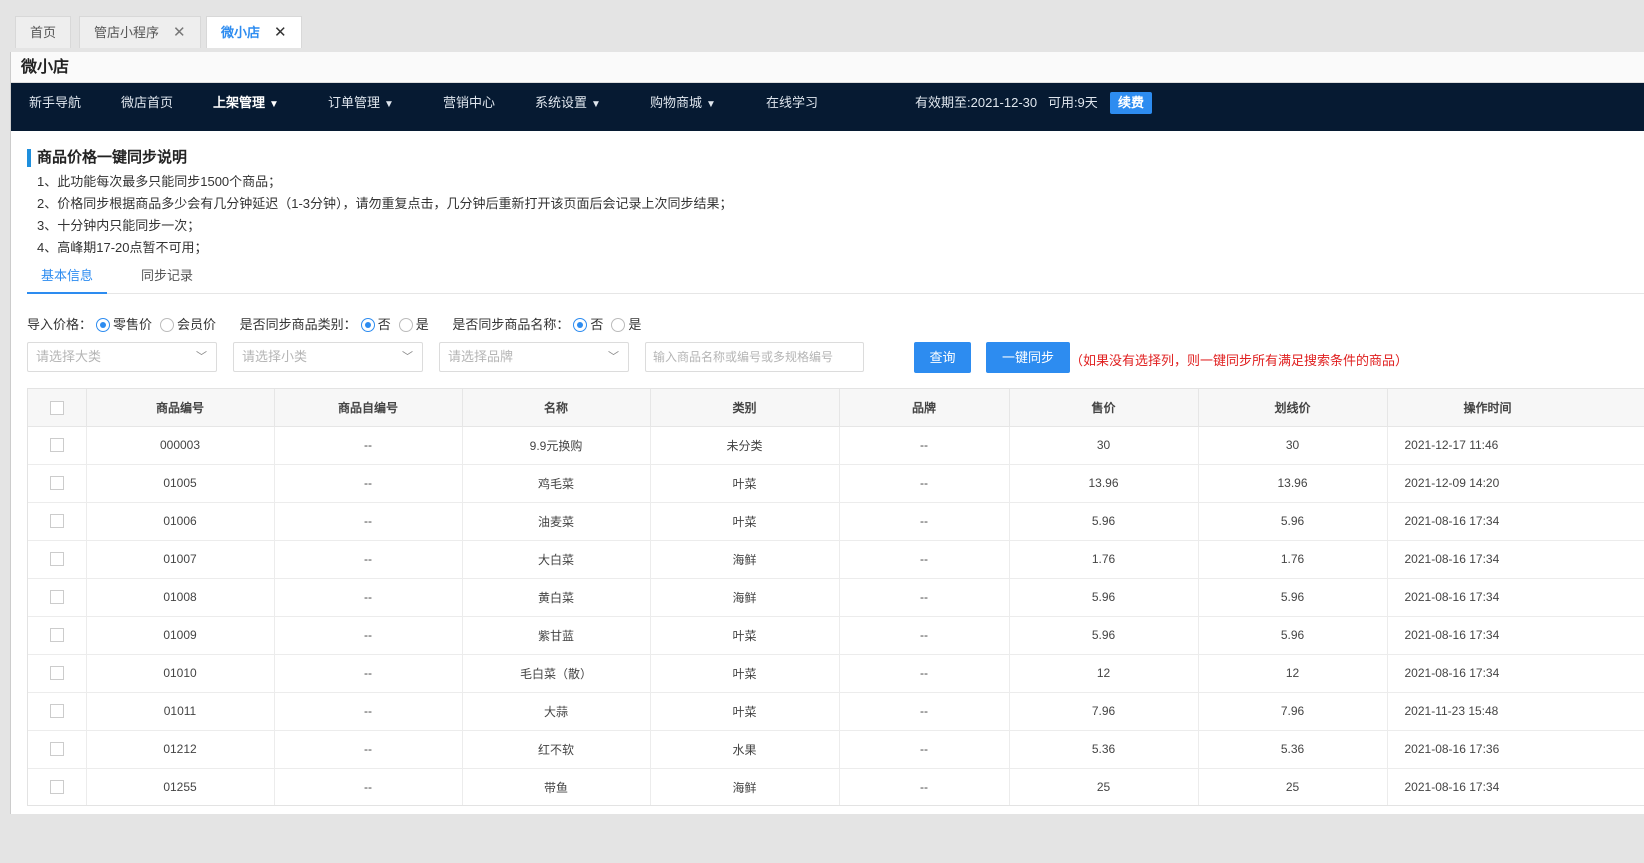  I want to click on table-cell: 01006, so click(180, 521).